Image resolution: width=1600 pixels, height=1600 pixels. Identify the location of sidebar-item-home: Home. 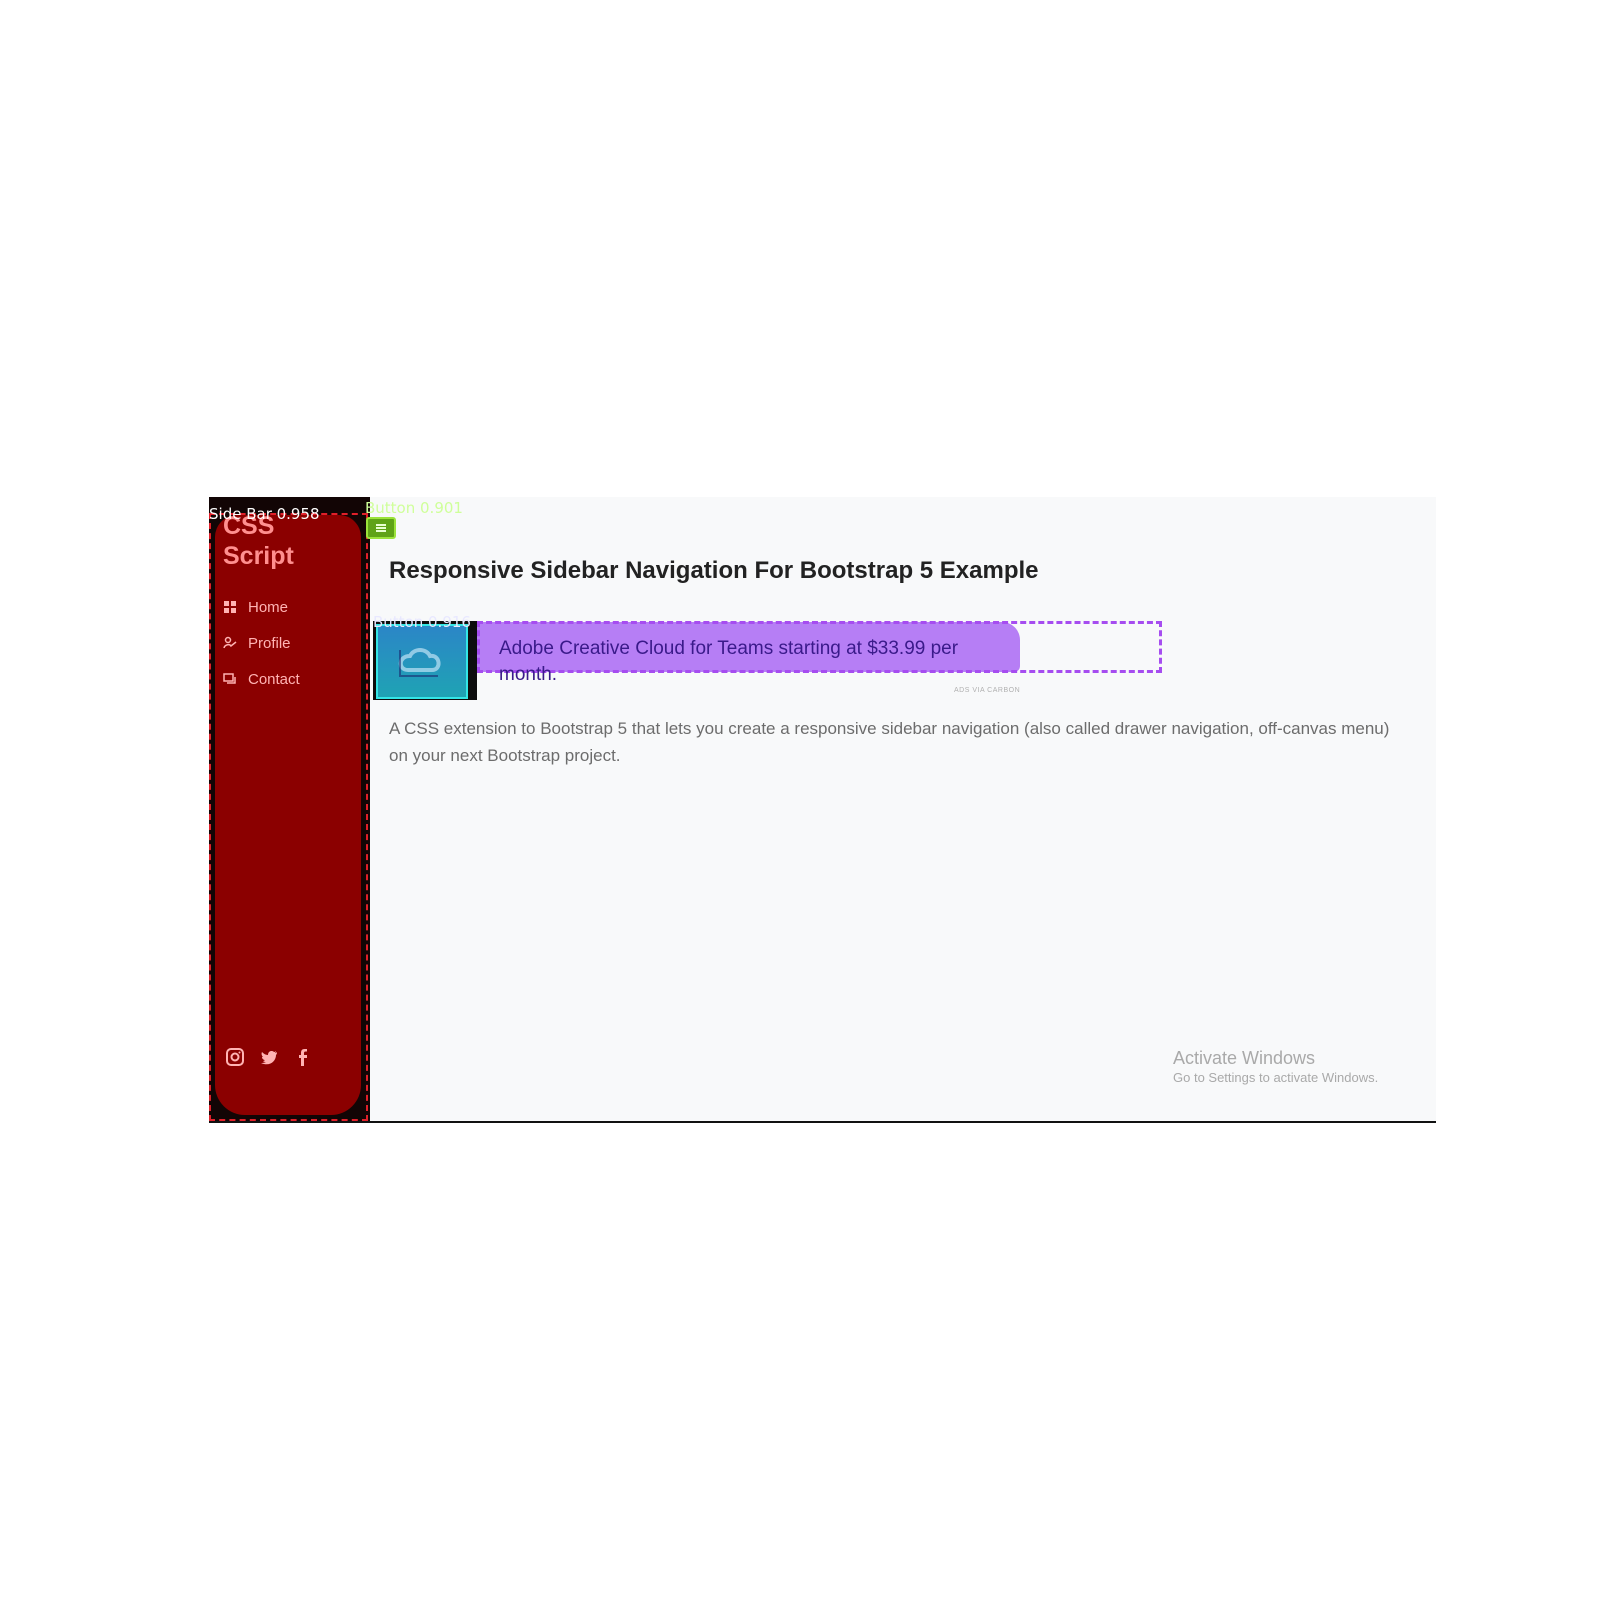
(261, 607).